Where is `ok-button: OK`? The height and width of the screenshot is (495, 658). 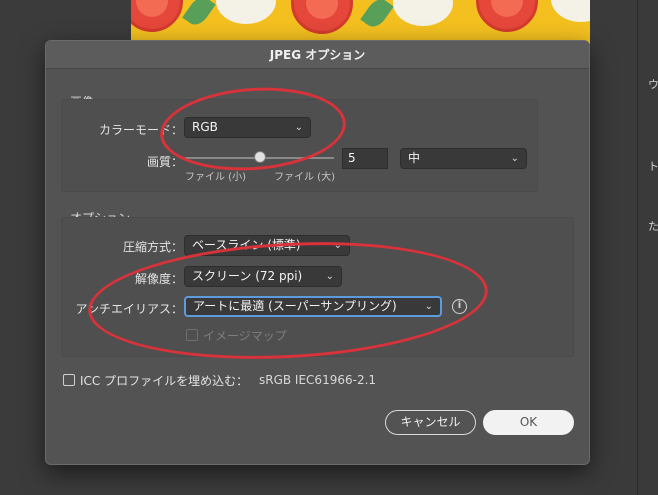
ok-button: OK is located at coordinates (528, 422).